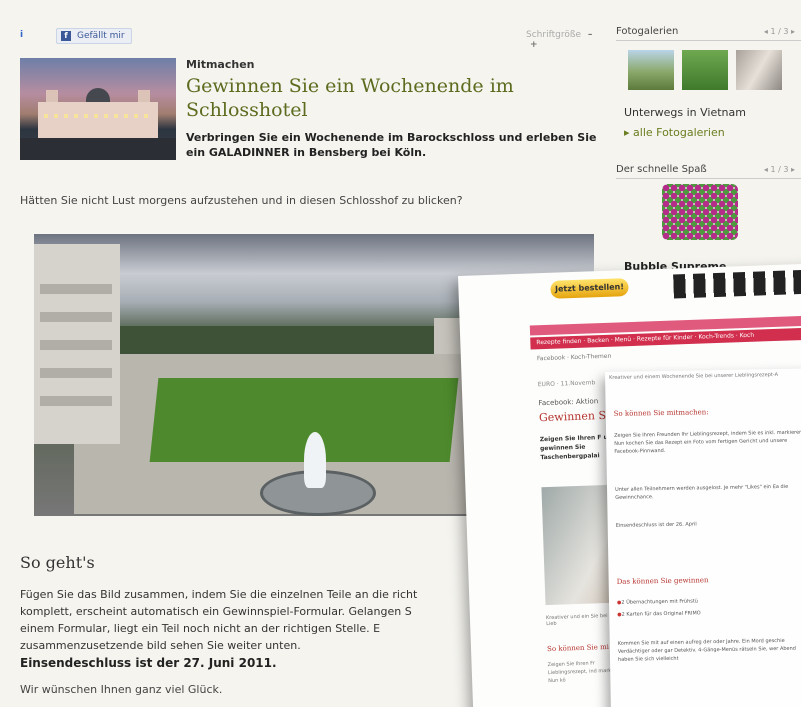 The image size is (801, 707). Describe the element at coordinates (101, 36) in the screenshot. I see `like-label: Gefällt mir` at that location.